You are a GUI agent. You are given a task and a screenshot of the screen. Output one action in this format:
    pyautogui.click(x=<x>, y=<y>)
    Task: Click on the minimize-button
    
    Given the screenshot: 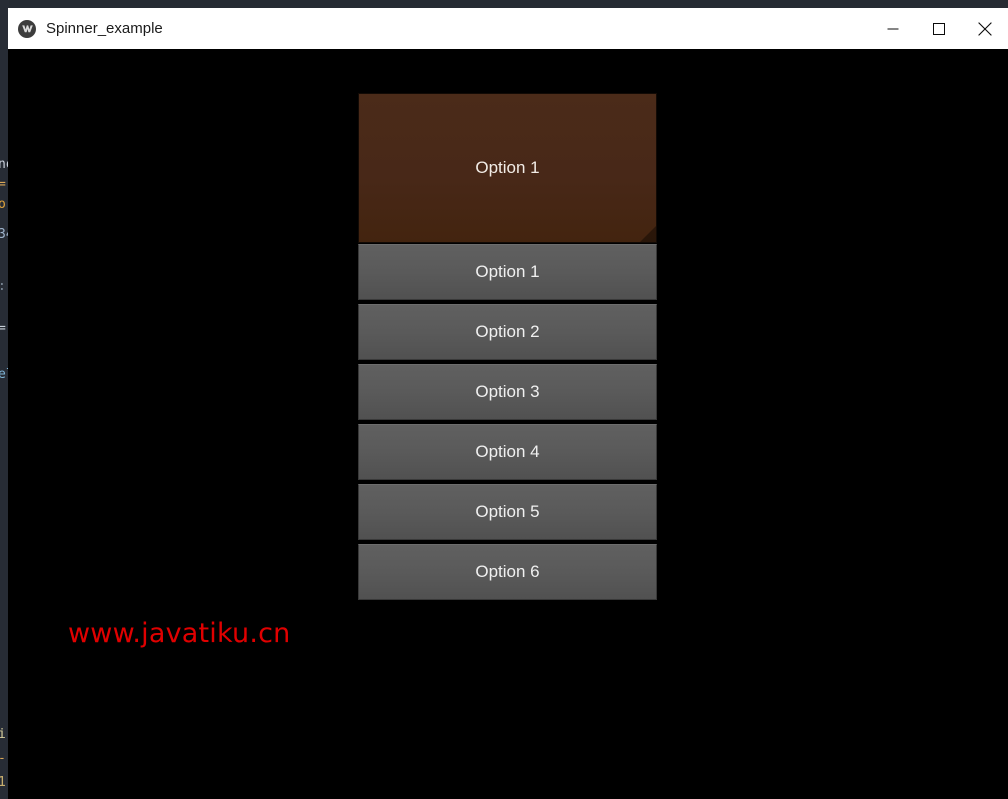 What is the action you would take?
    pyautogui.click(x=893, y=29)
    